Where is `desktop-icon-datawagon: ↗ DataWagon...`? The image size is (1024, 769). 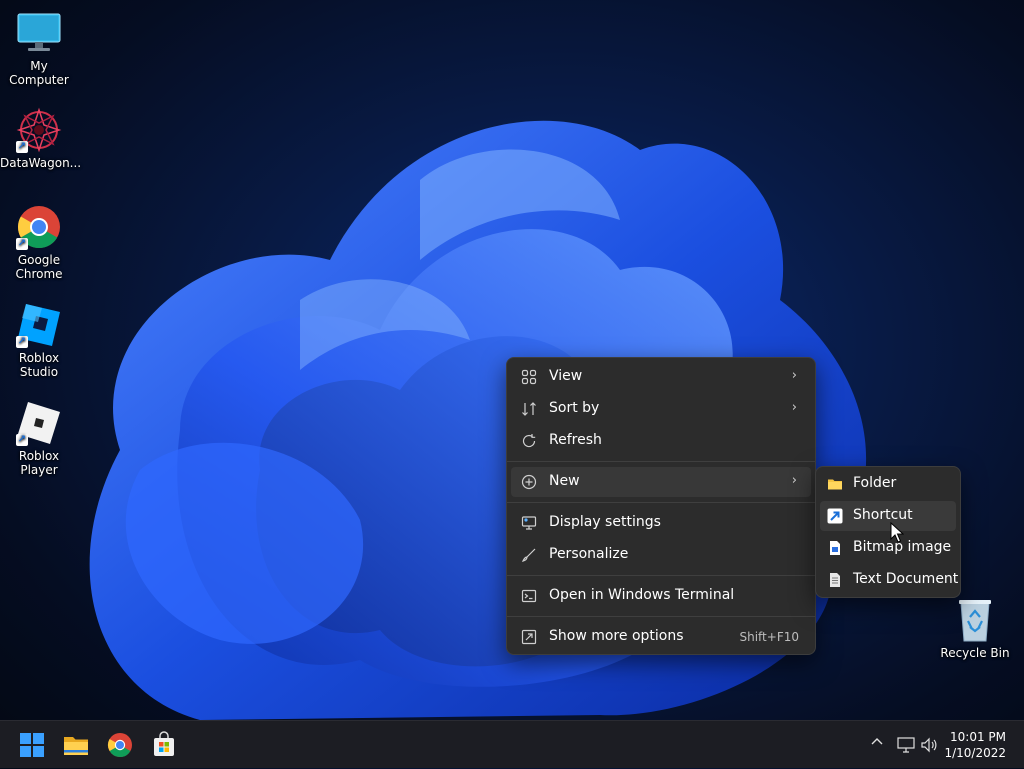 desktop-icon-datawagon: ↗ DataWagon... is located at coordinates (41, 138).